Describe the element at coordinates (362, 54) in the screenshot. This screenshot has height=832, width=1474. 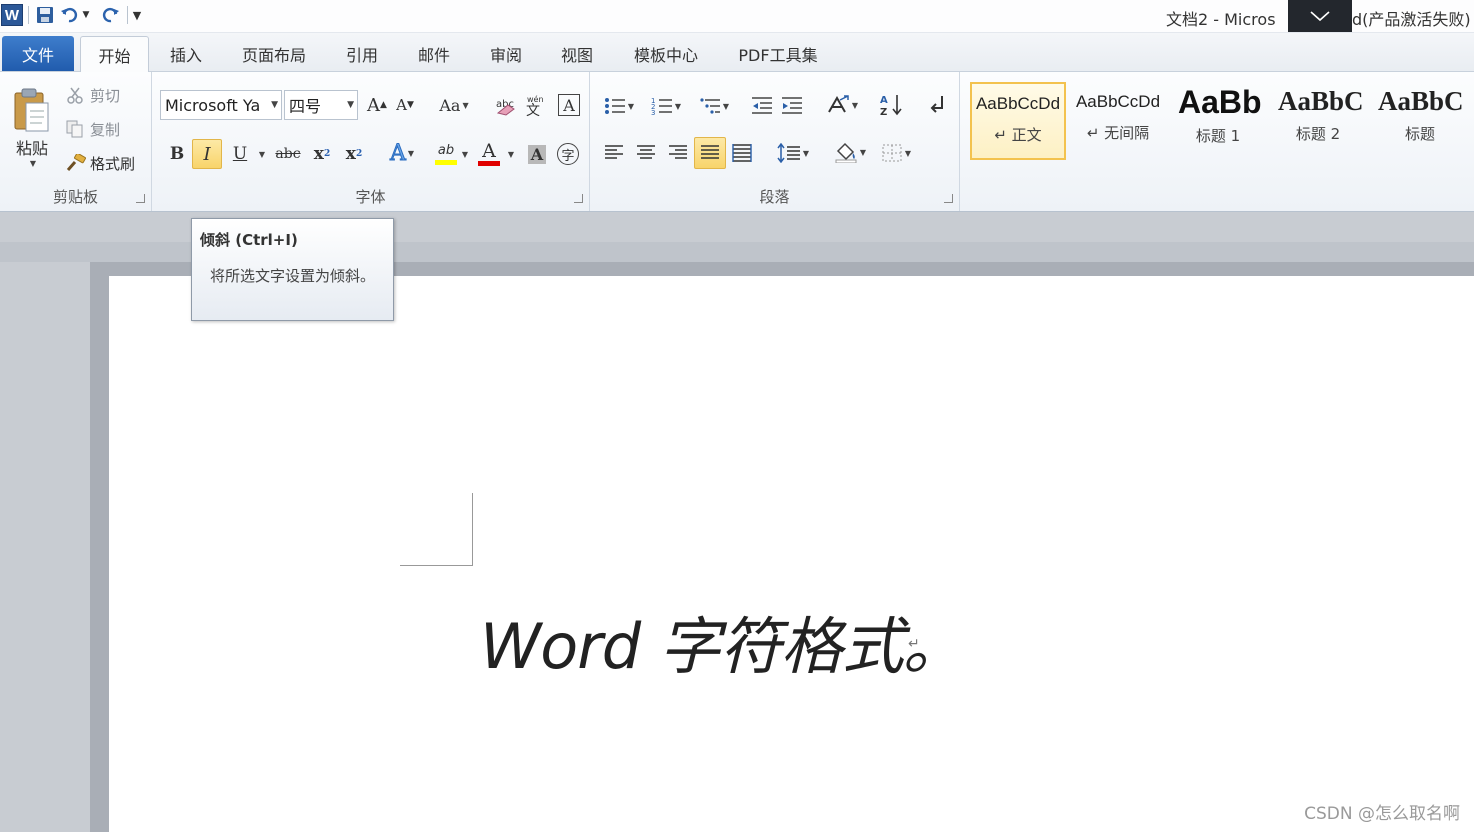
I see `tab-references: 引用` at that location.